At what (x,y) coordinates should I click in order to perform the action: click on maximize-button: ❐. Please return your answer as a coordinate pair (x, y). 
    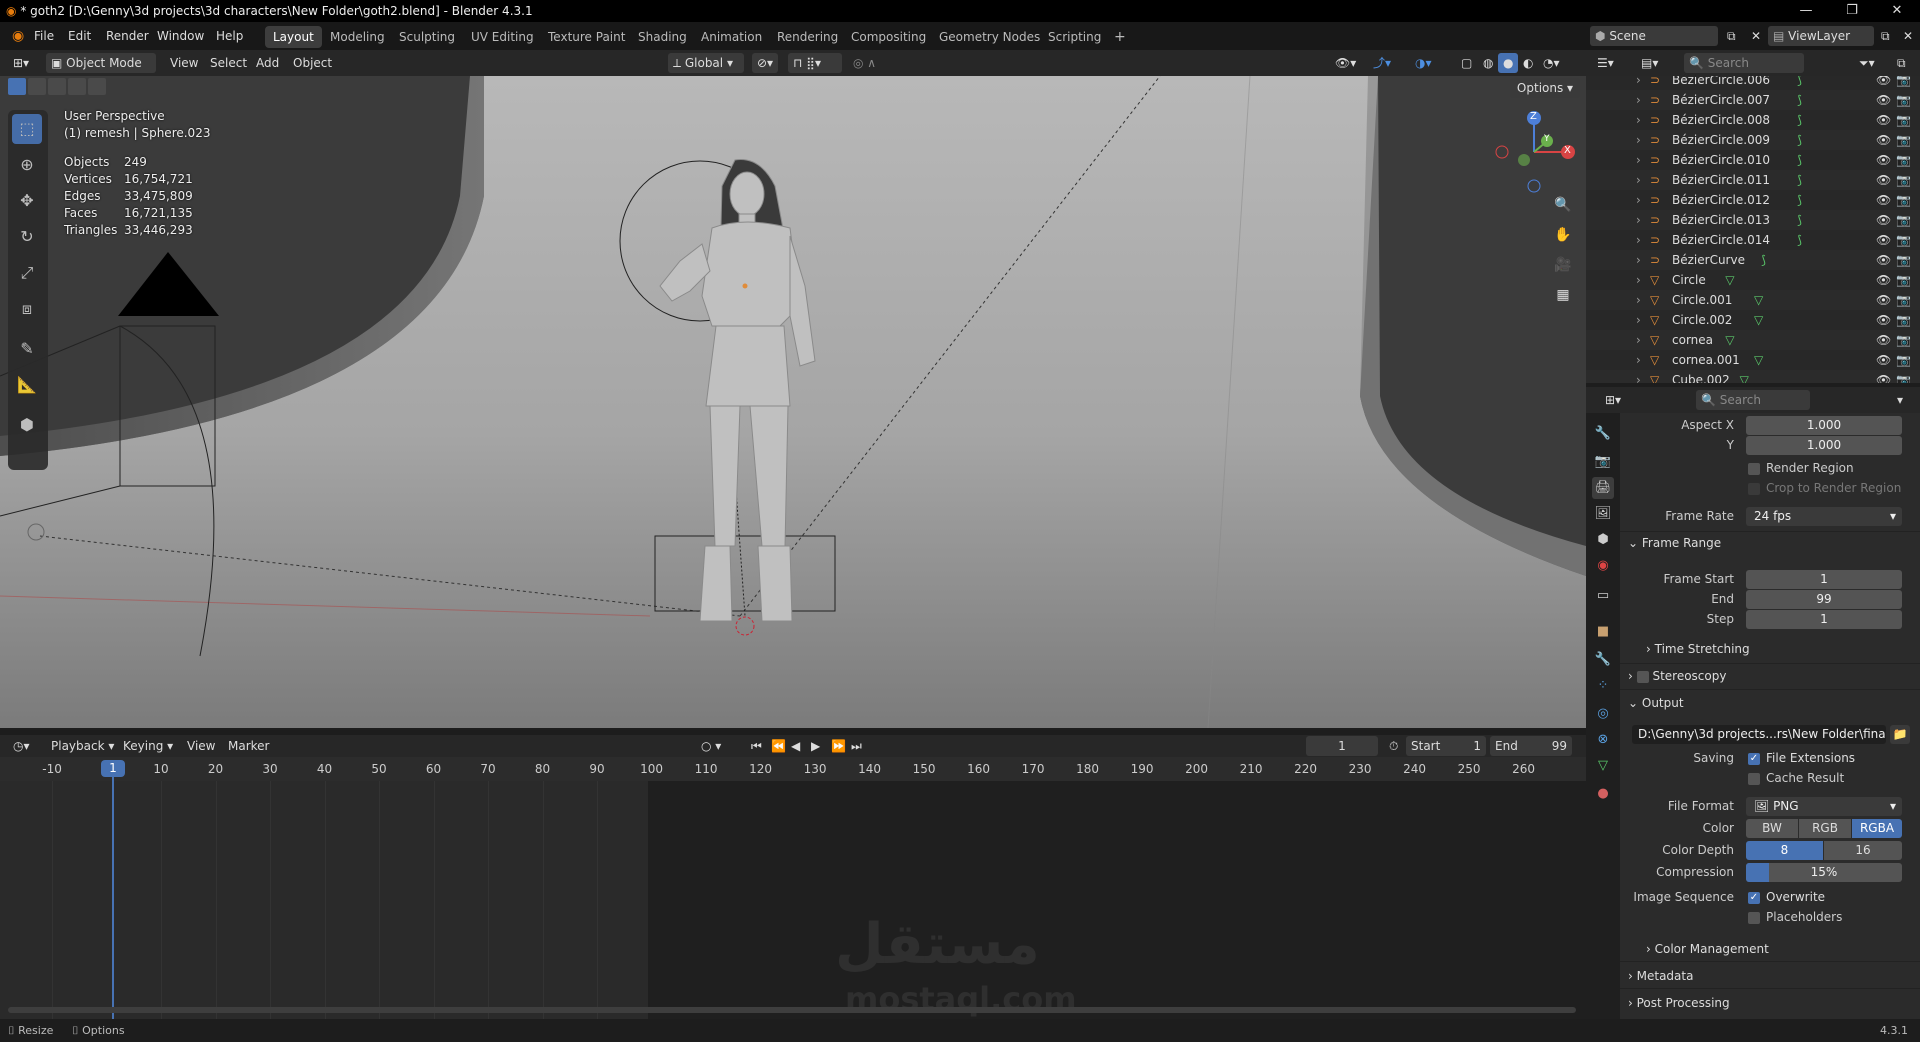
    Looking at the image, I should click on (1852, 11).